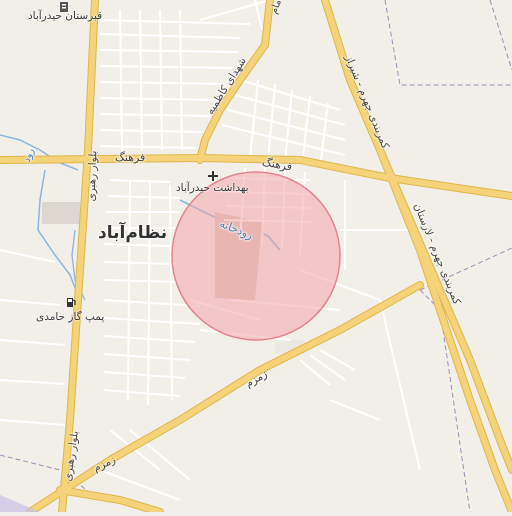  What do you see at coordinates (70, 317) in the screenshot?
I see `poi-gas-station: پمپ گاز حامدی` at bounding box center [70, 317].